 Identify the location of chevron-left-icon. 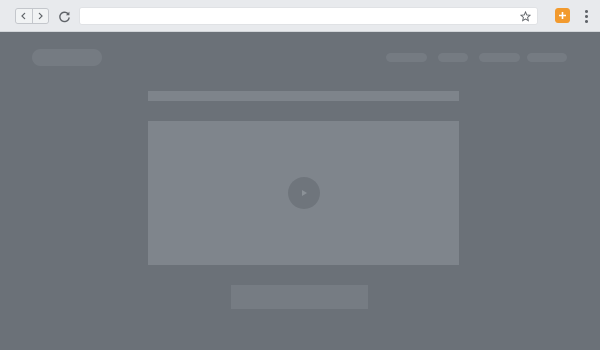
(23, 16).